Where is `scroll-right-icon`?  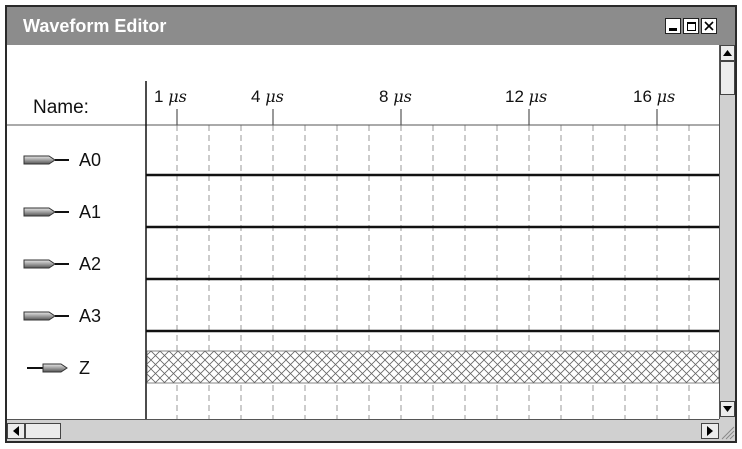 scroll-right-icon is located at coordinates (710, 431).